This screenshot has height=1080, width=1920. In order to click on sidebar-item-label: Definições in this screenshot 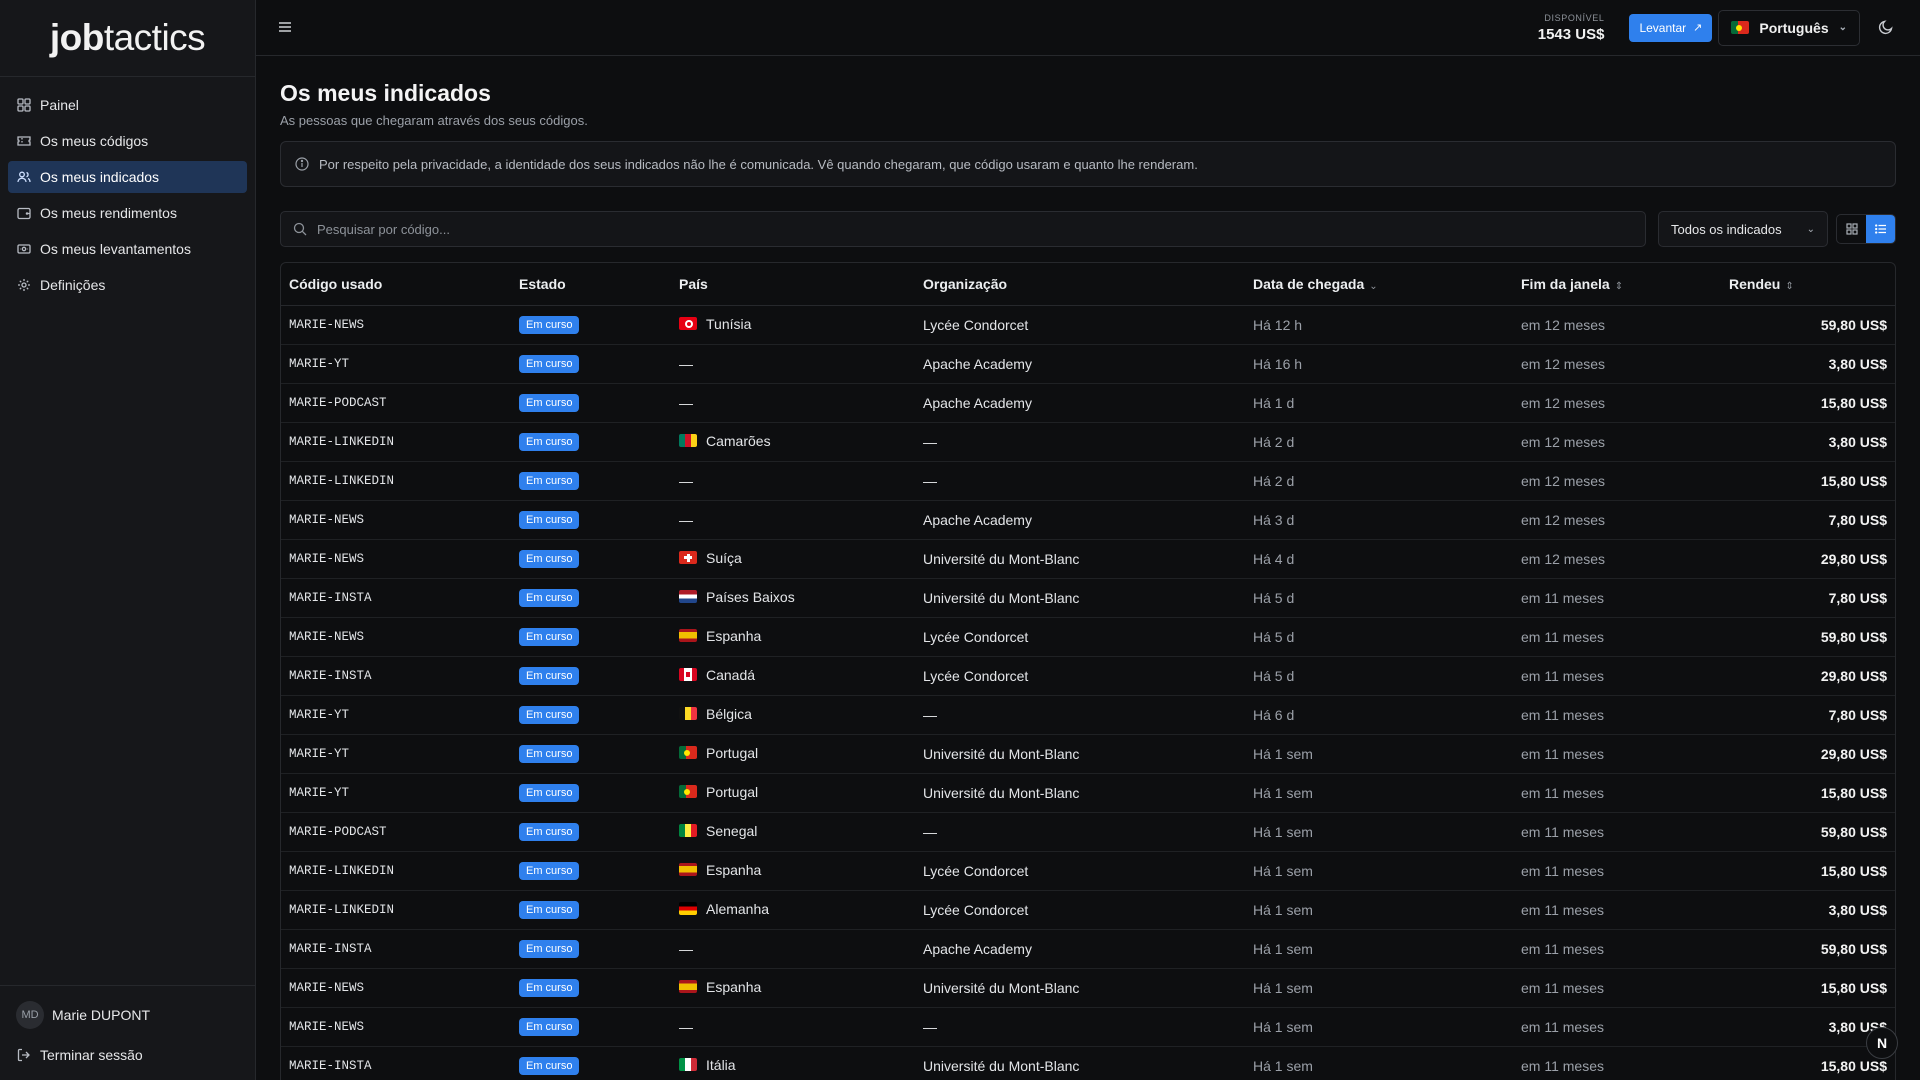, I will do `click(73, 285)`.